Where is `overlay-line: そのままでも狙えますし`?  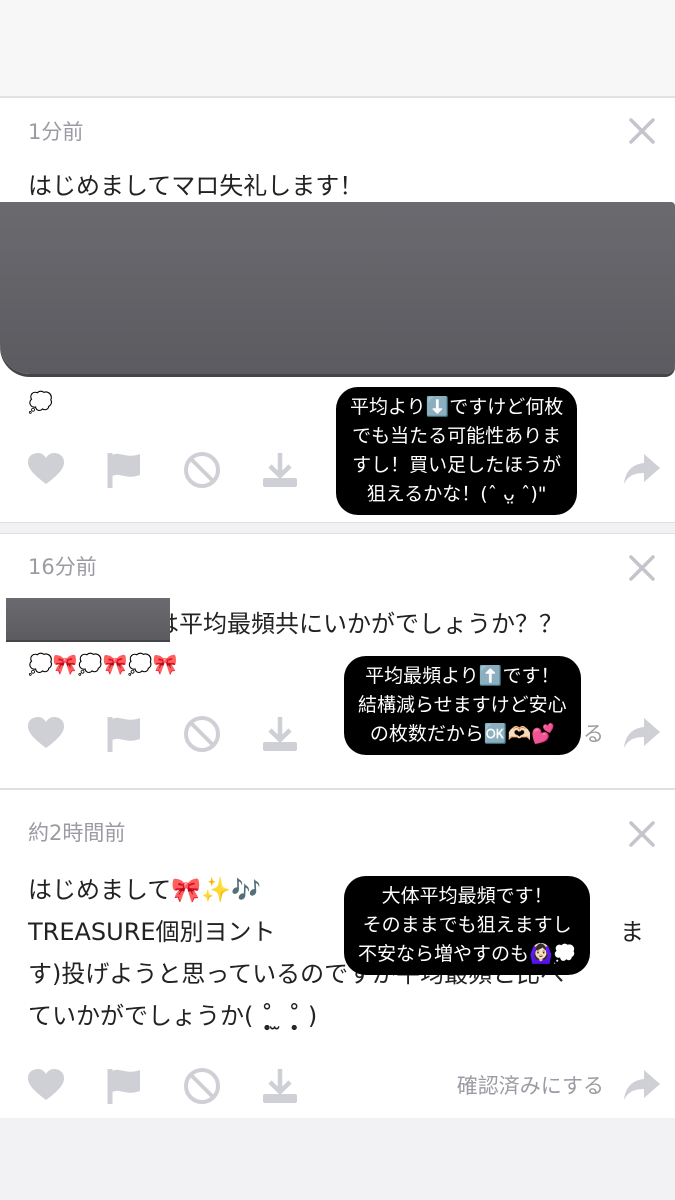
overlay-line: そのままでも狙えますし is located at coordinates (467, 925).